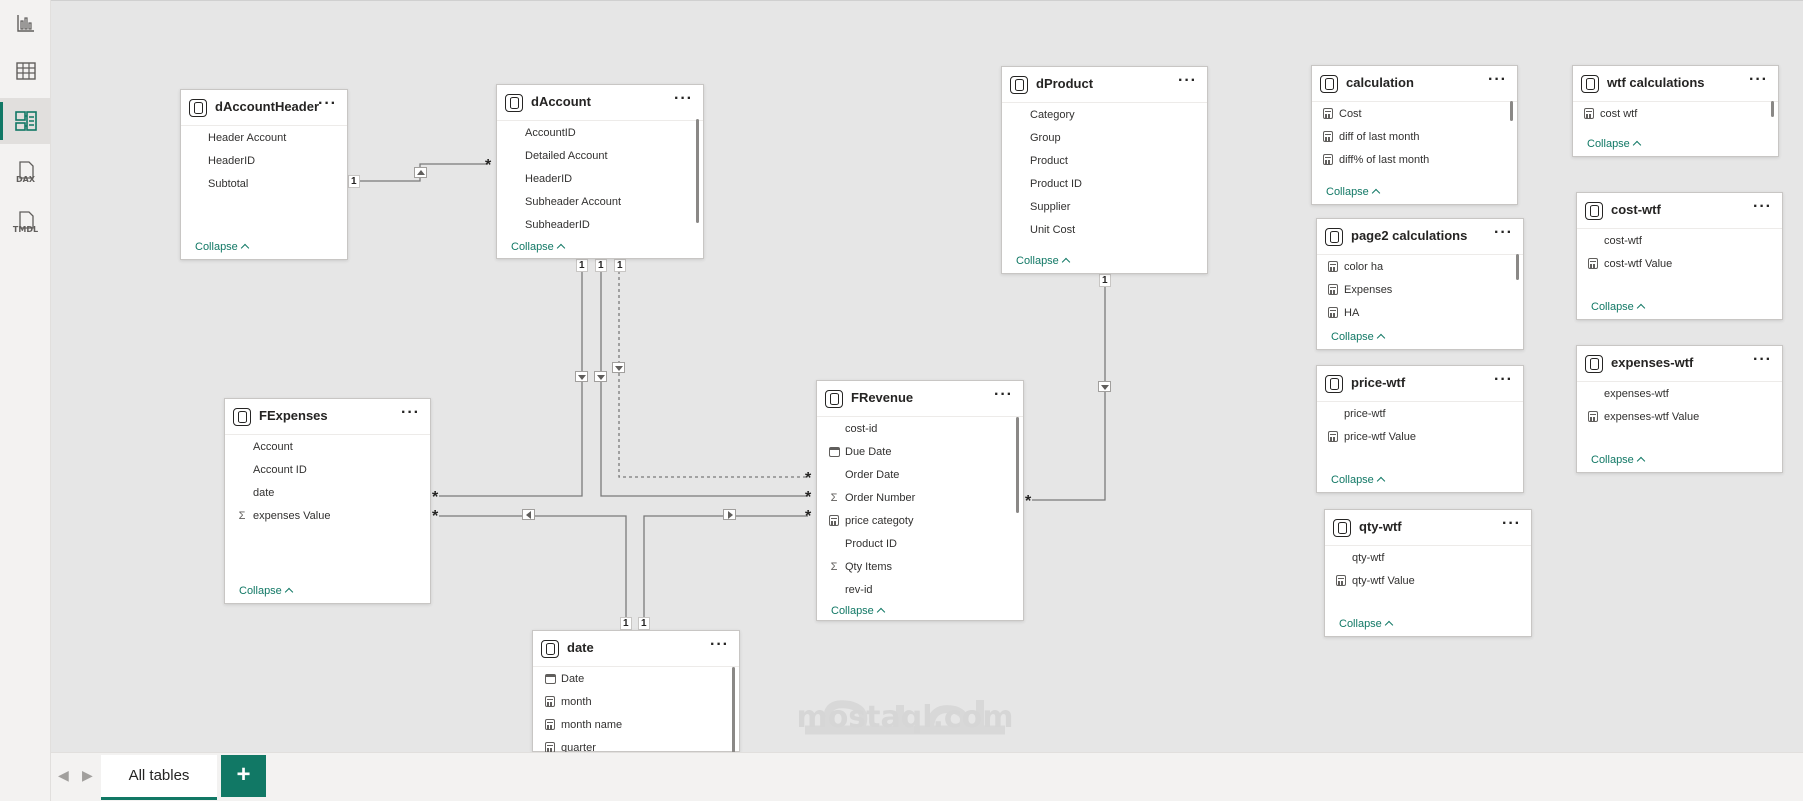 This screenshot has width=1803, height=801. What do you see at coordinates (581, 376) in the screenshot?
I see `filter-direction-down-icon` at bounding box center [581, 376].